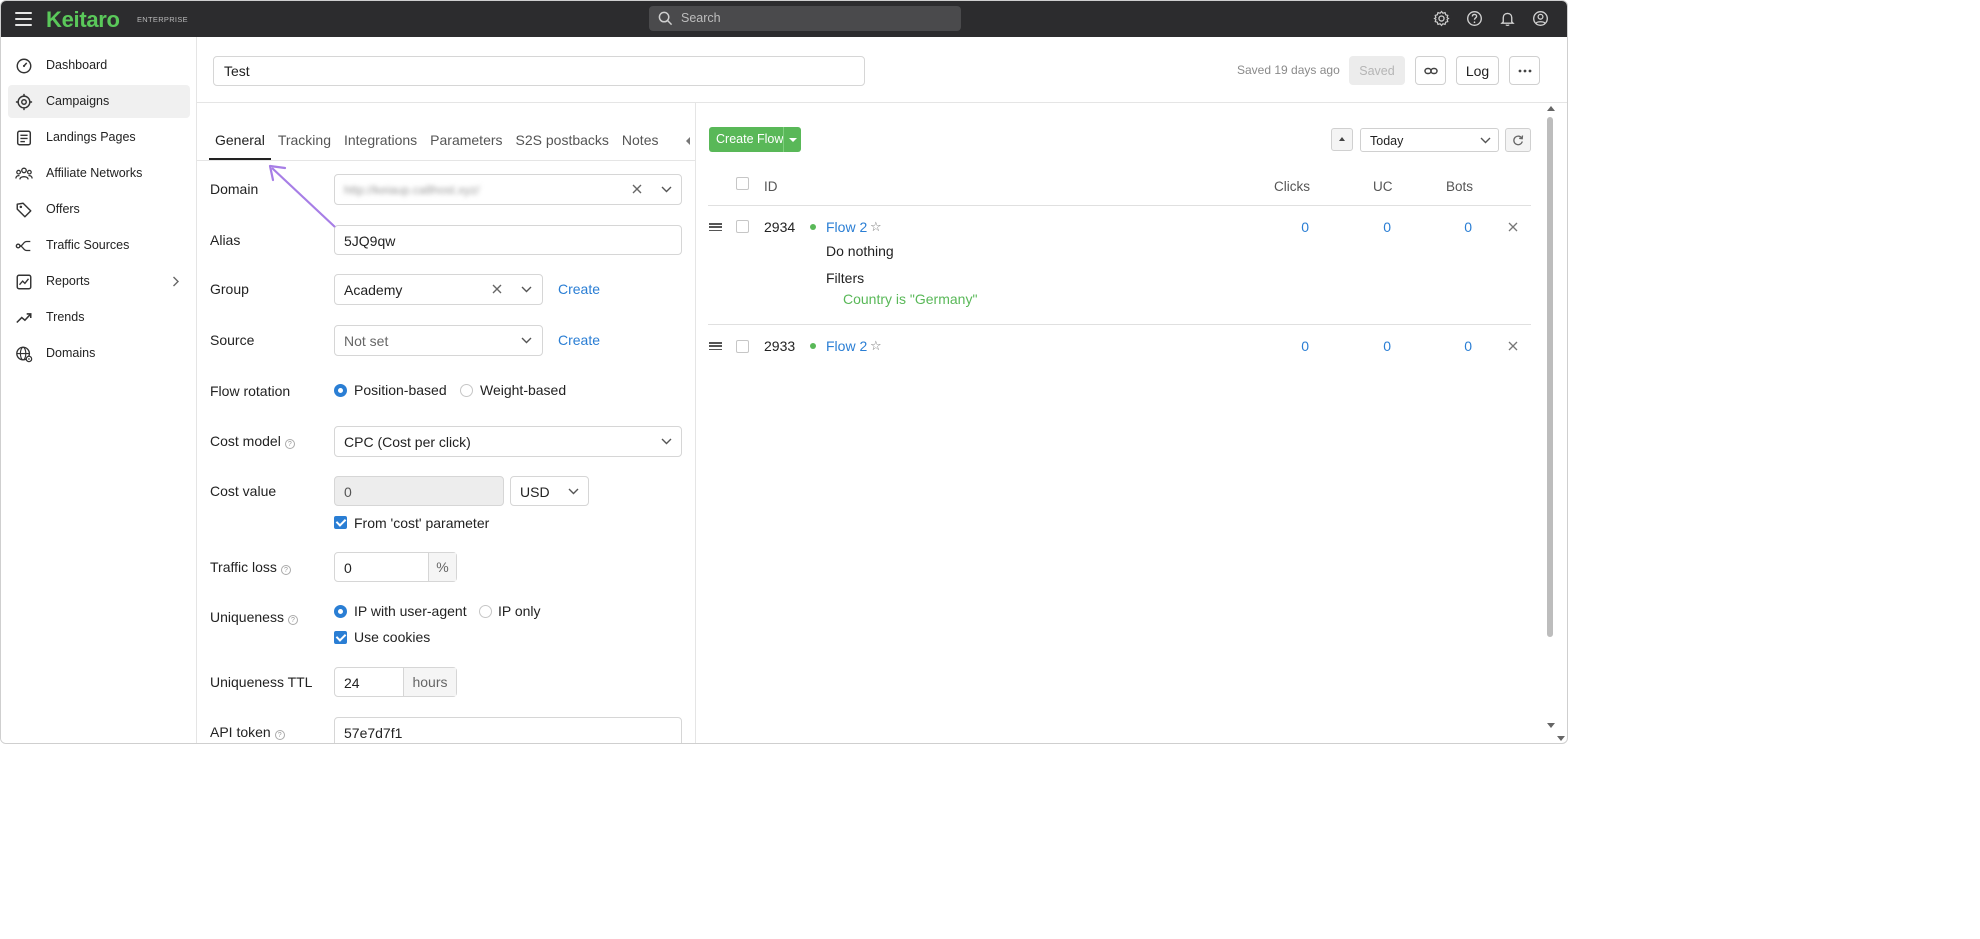 This screenshot has width=1980, height=939. Describe the element at coordinates (24, 173) in the screenshot. I see `networks-icon` at that location.